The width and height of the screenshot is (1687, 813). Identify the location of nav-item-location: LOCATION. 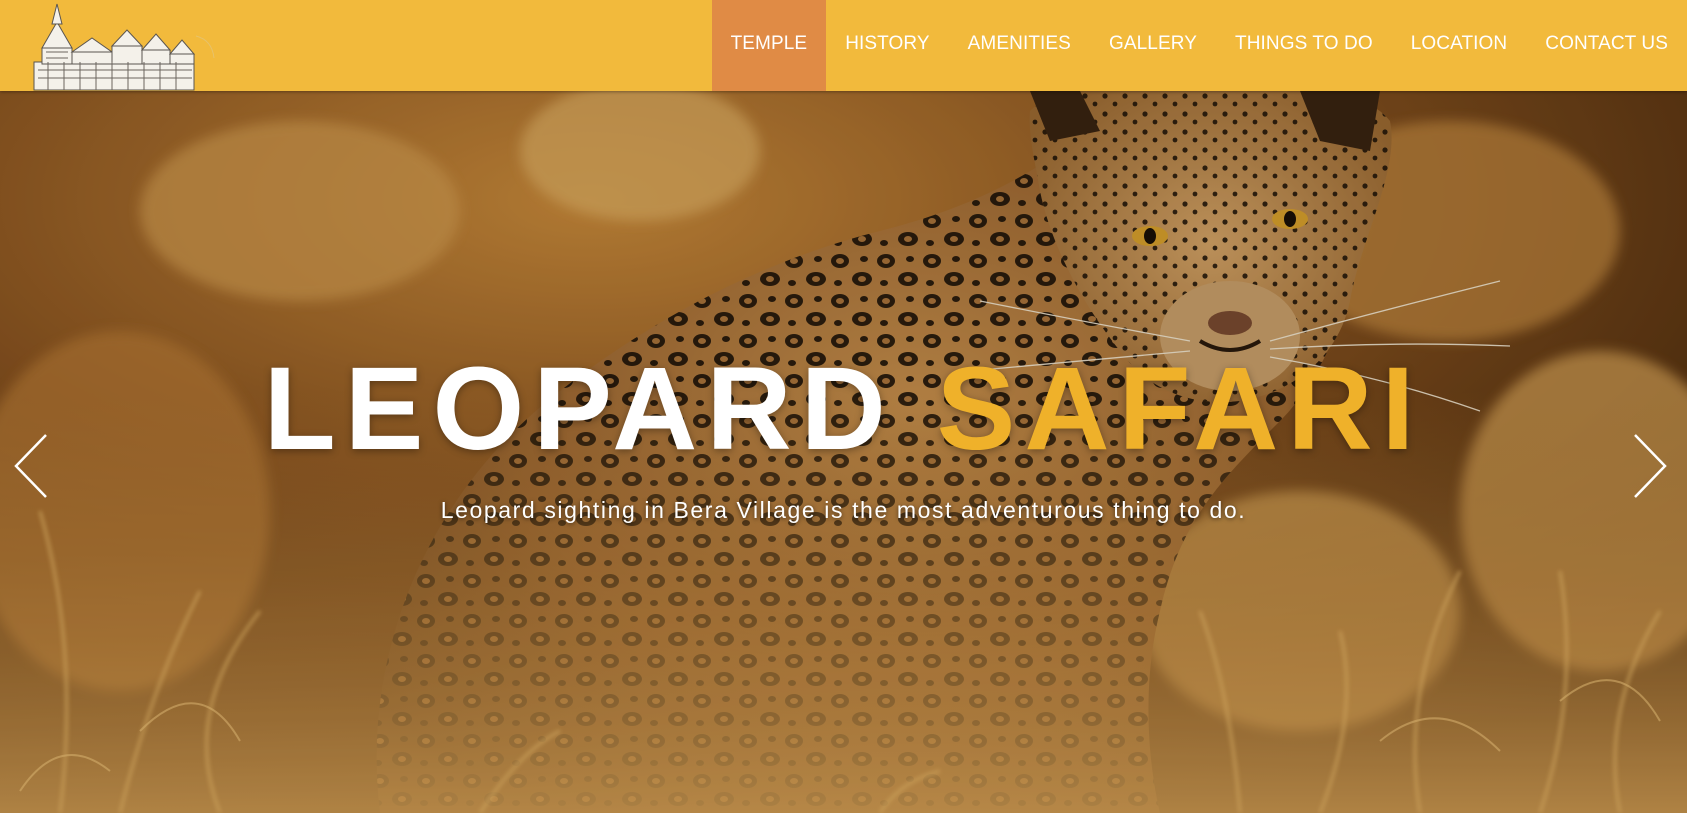
(1459, 45).